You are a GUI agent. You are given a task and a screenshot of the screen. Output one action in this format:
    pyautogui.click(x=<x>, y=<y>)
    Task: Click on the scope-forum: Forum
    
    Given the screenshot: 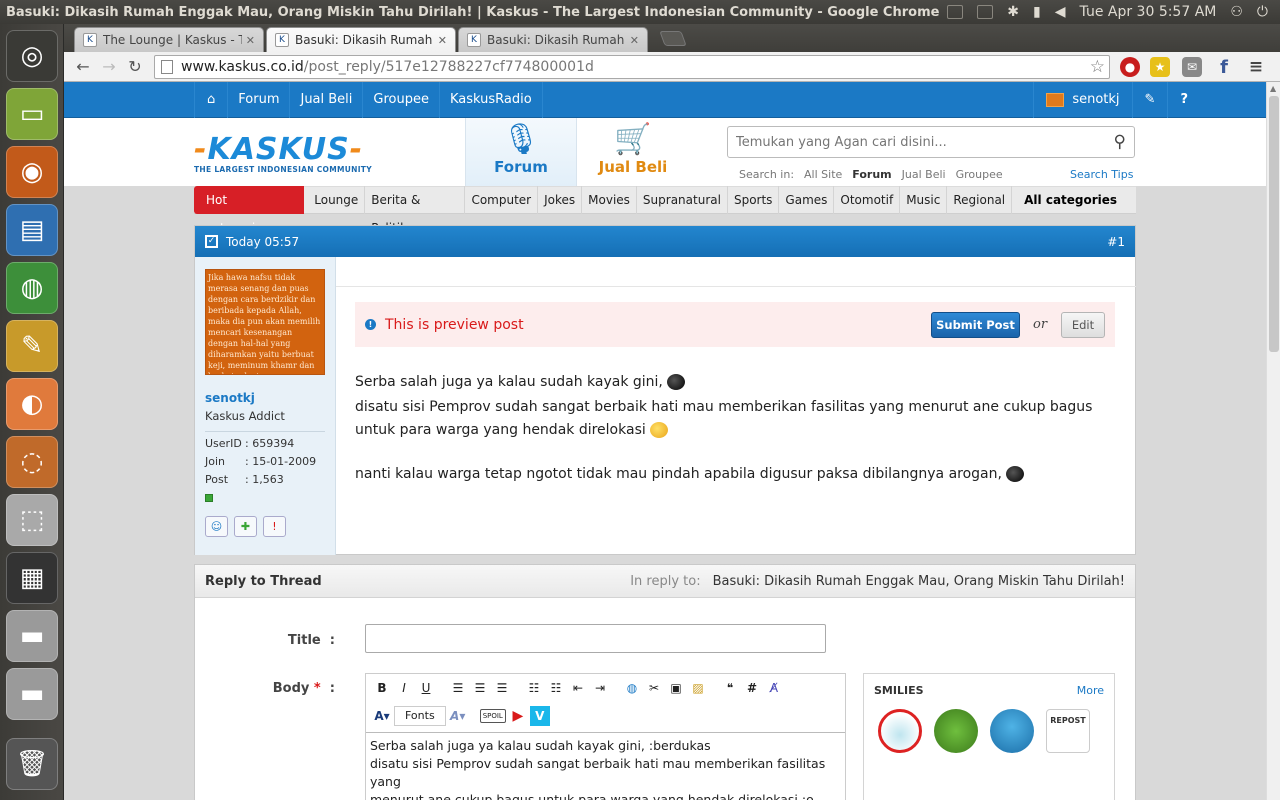 What is the action you would take?
    pyautogui.click(x=871, y=174)
    